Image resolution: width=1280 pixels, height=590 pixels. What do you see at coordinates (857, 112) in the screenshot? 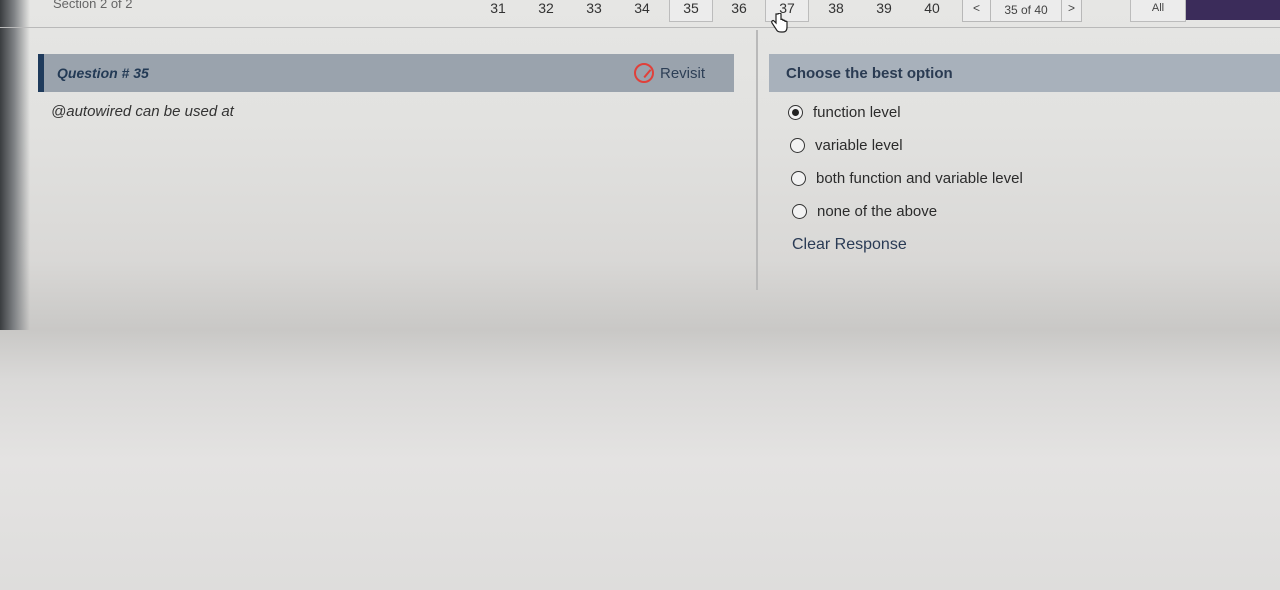
I see `option-label: function level` at bounding box center [857, 112].